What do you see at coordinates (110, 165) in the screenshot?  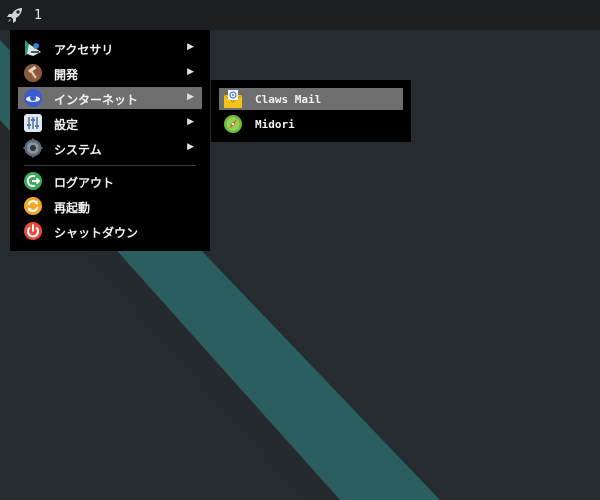 I see `menu-divider` at bounding box center [110, 165].